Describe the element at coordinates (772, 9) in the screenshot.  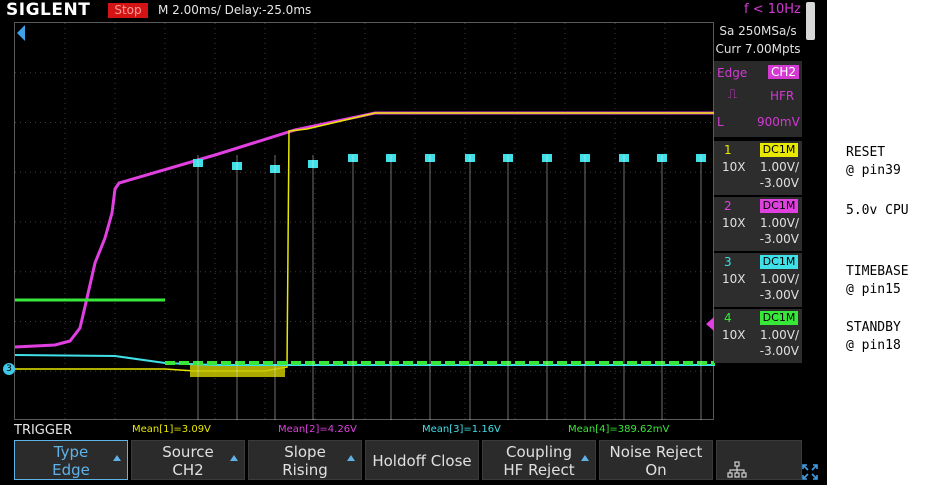
I see `frequency-readout: f < 10Hz` at that location.